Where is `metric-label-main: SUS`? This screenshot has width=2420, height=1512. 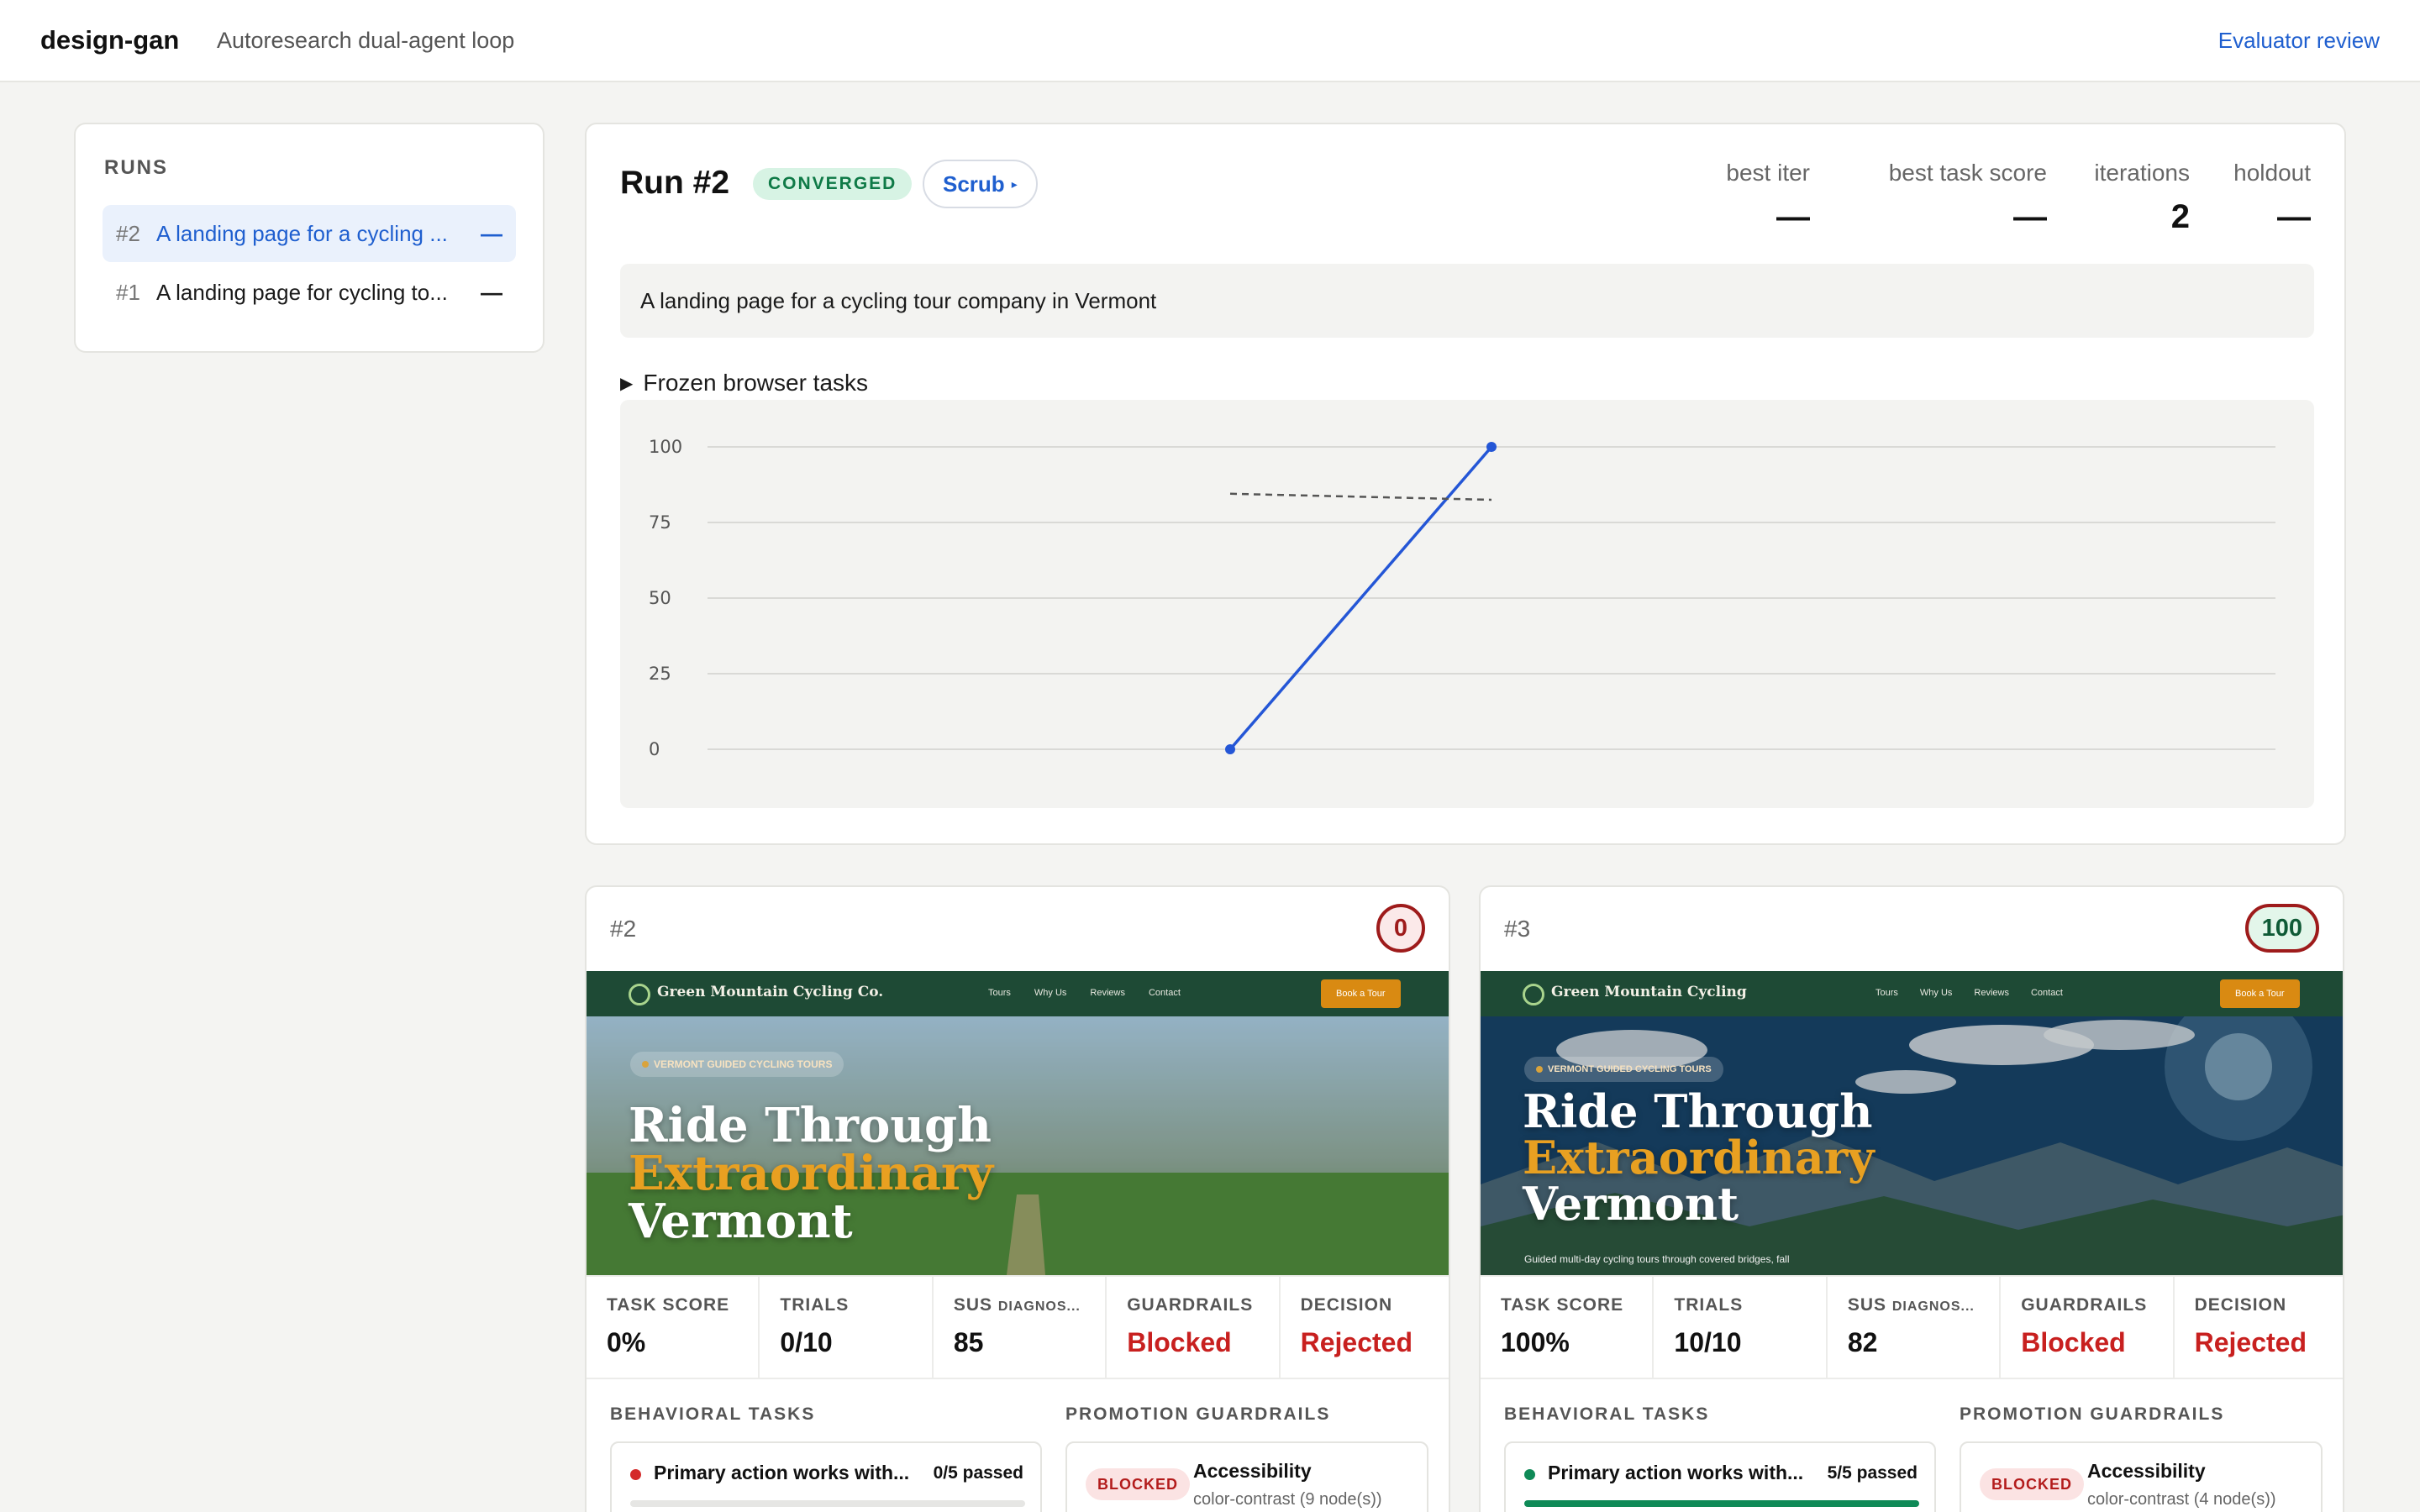
metric-label-main: SUS is located at coordinates (972, 1305).